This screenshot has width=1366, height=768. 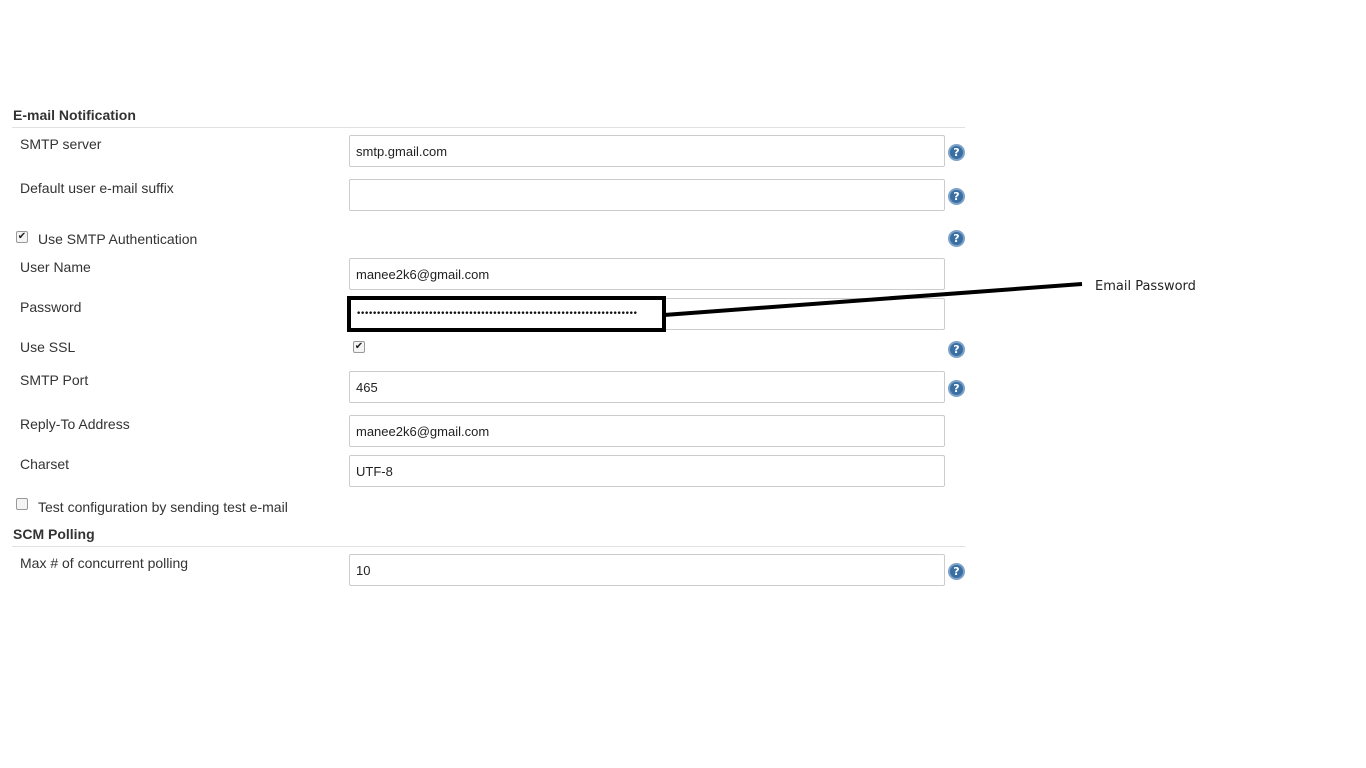 I want to click on annotation-line, so click(x=873, y=299).